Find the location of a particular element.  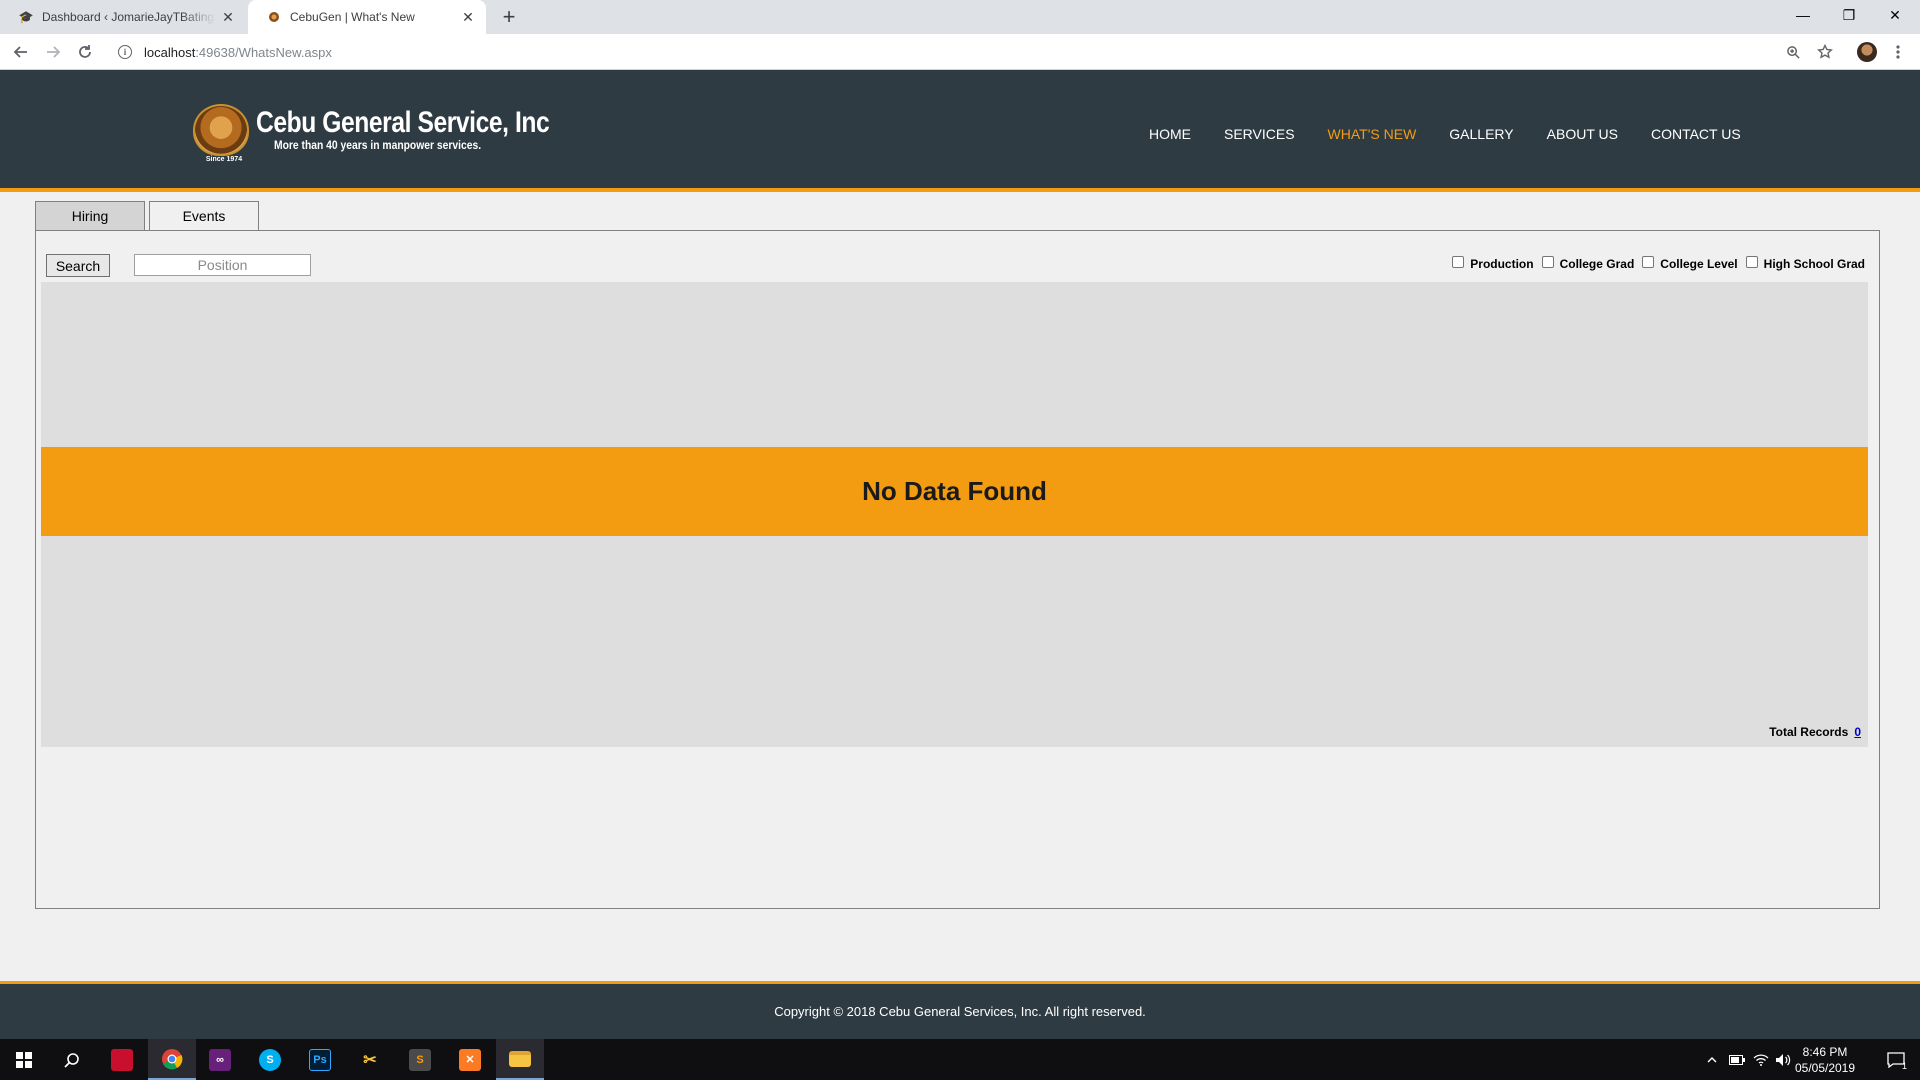

filter-college-level: College Level is located at coordinates (1690, 263).